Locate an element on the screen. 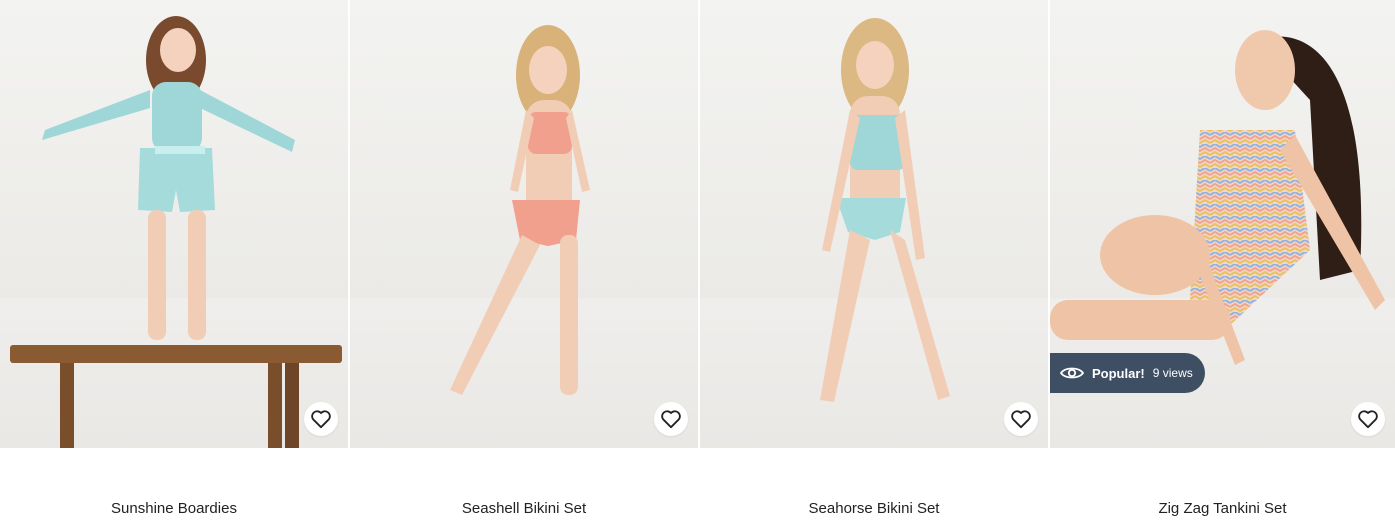 Image resolution: width=1395 pixels, height=526 pixels. popular-label: Popular! is located at coordinates (1118, 373).